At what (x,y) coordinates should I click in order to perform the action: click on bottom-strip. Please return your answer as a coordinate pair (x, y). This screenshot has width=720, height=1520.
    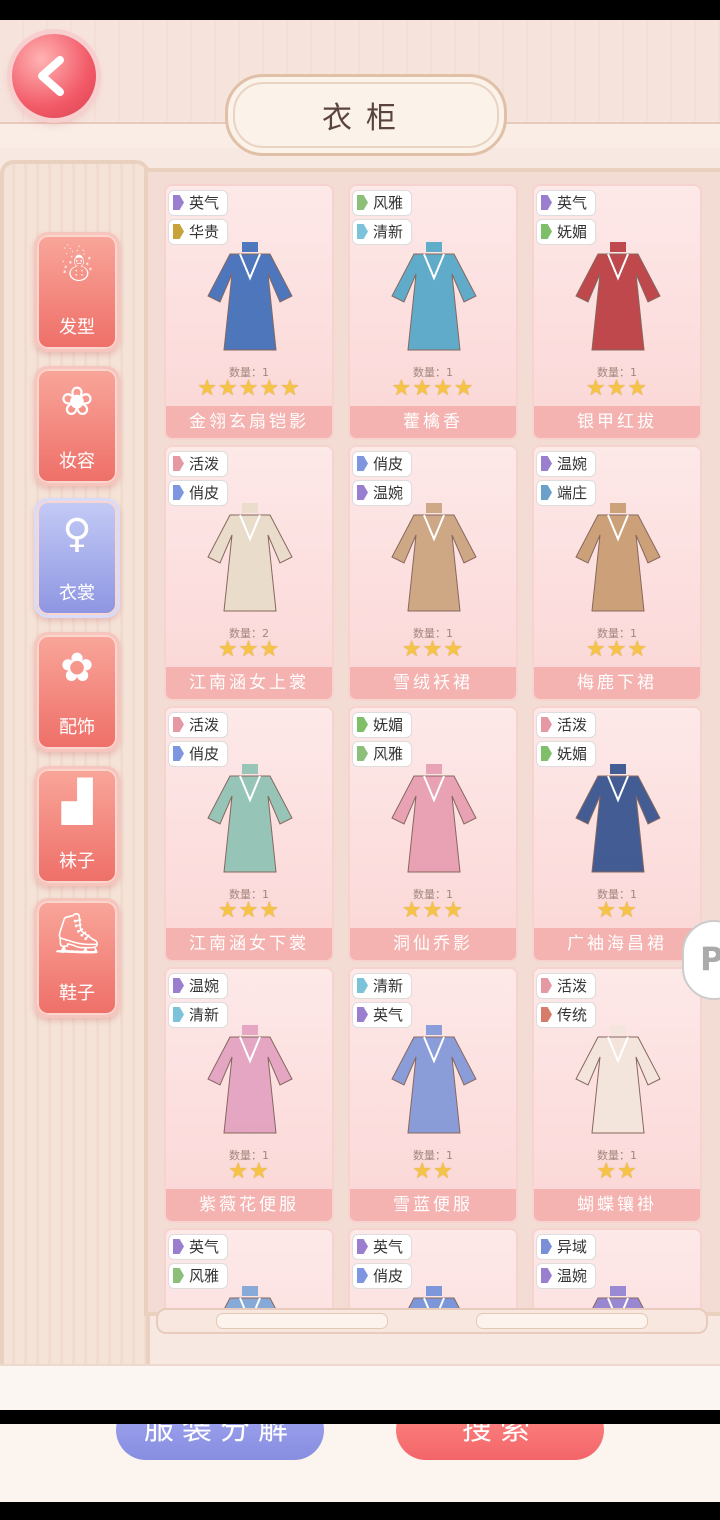
    Looking at the image, I should click on (360, 1387).